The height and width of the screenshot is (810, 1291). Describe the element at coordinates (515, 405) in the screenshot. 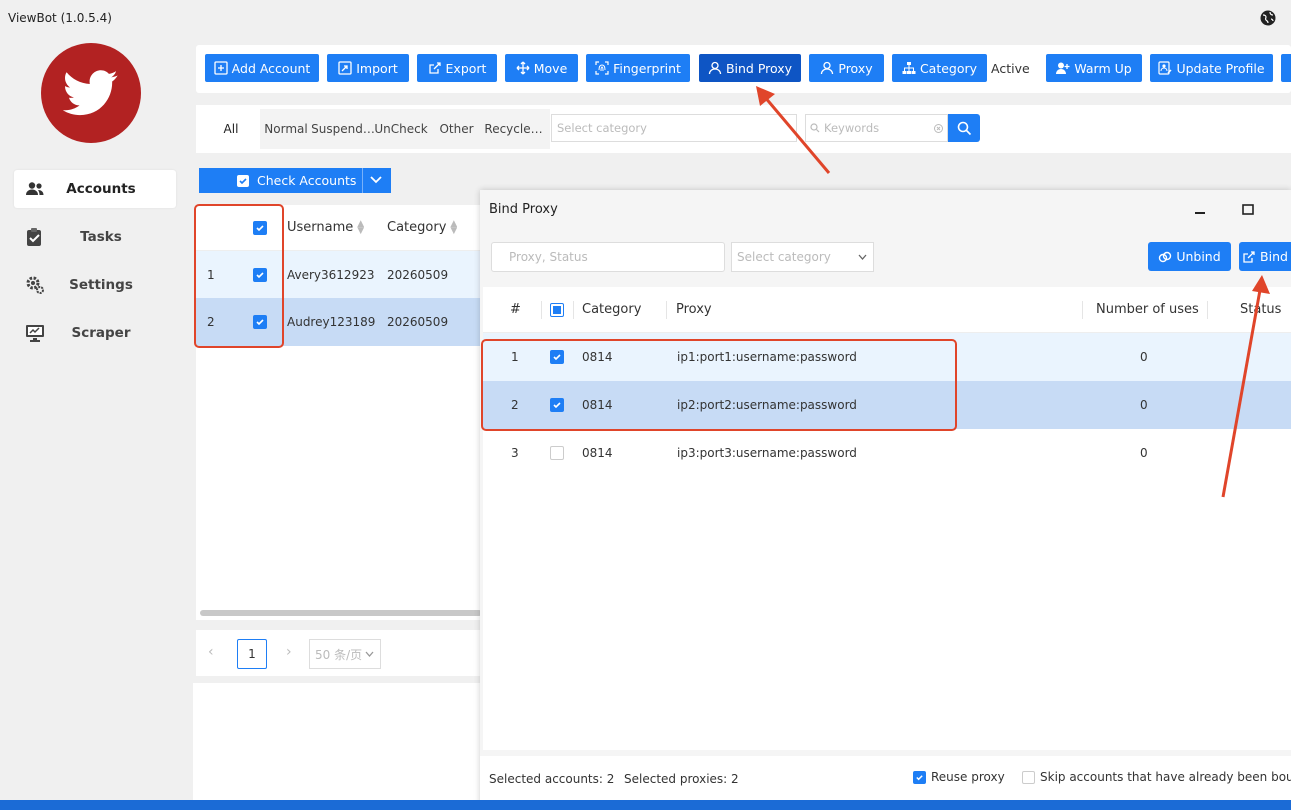

I see `row-index: 2` at that location.